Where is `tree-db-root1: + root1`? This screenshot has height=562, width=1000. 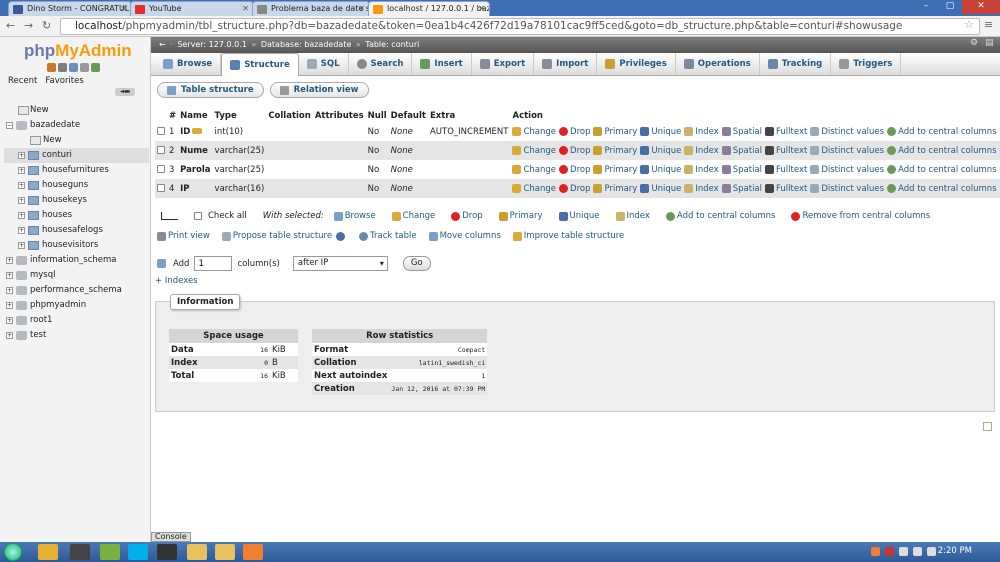
tree-db-root1: + root1 is located at coordinates (76, 320).